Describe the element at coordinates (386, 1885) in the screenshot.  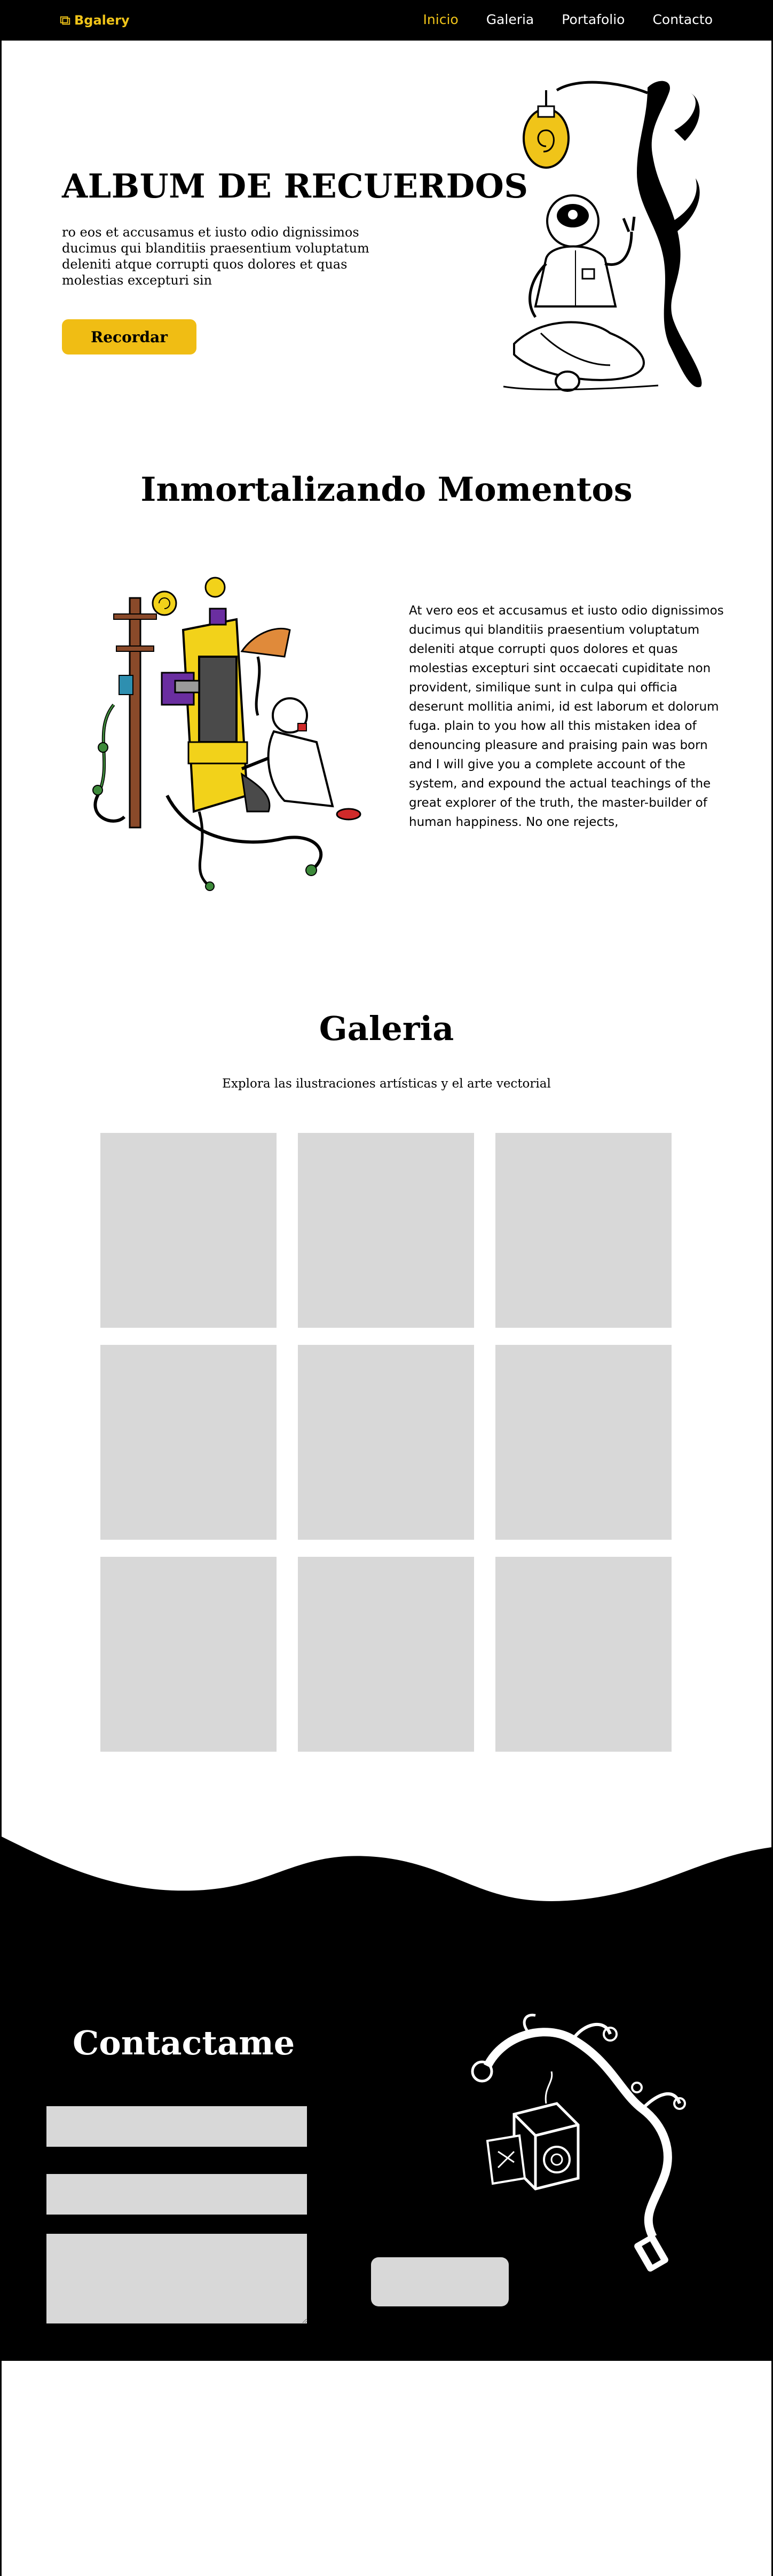
I see `wave-divider` at that location.